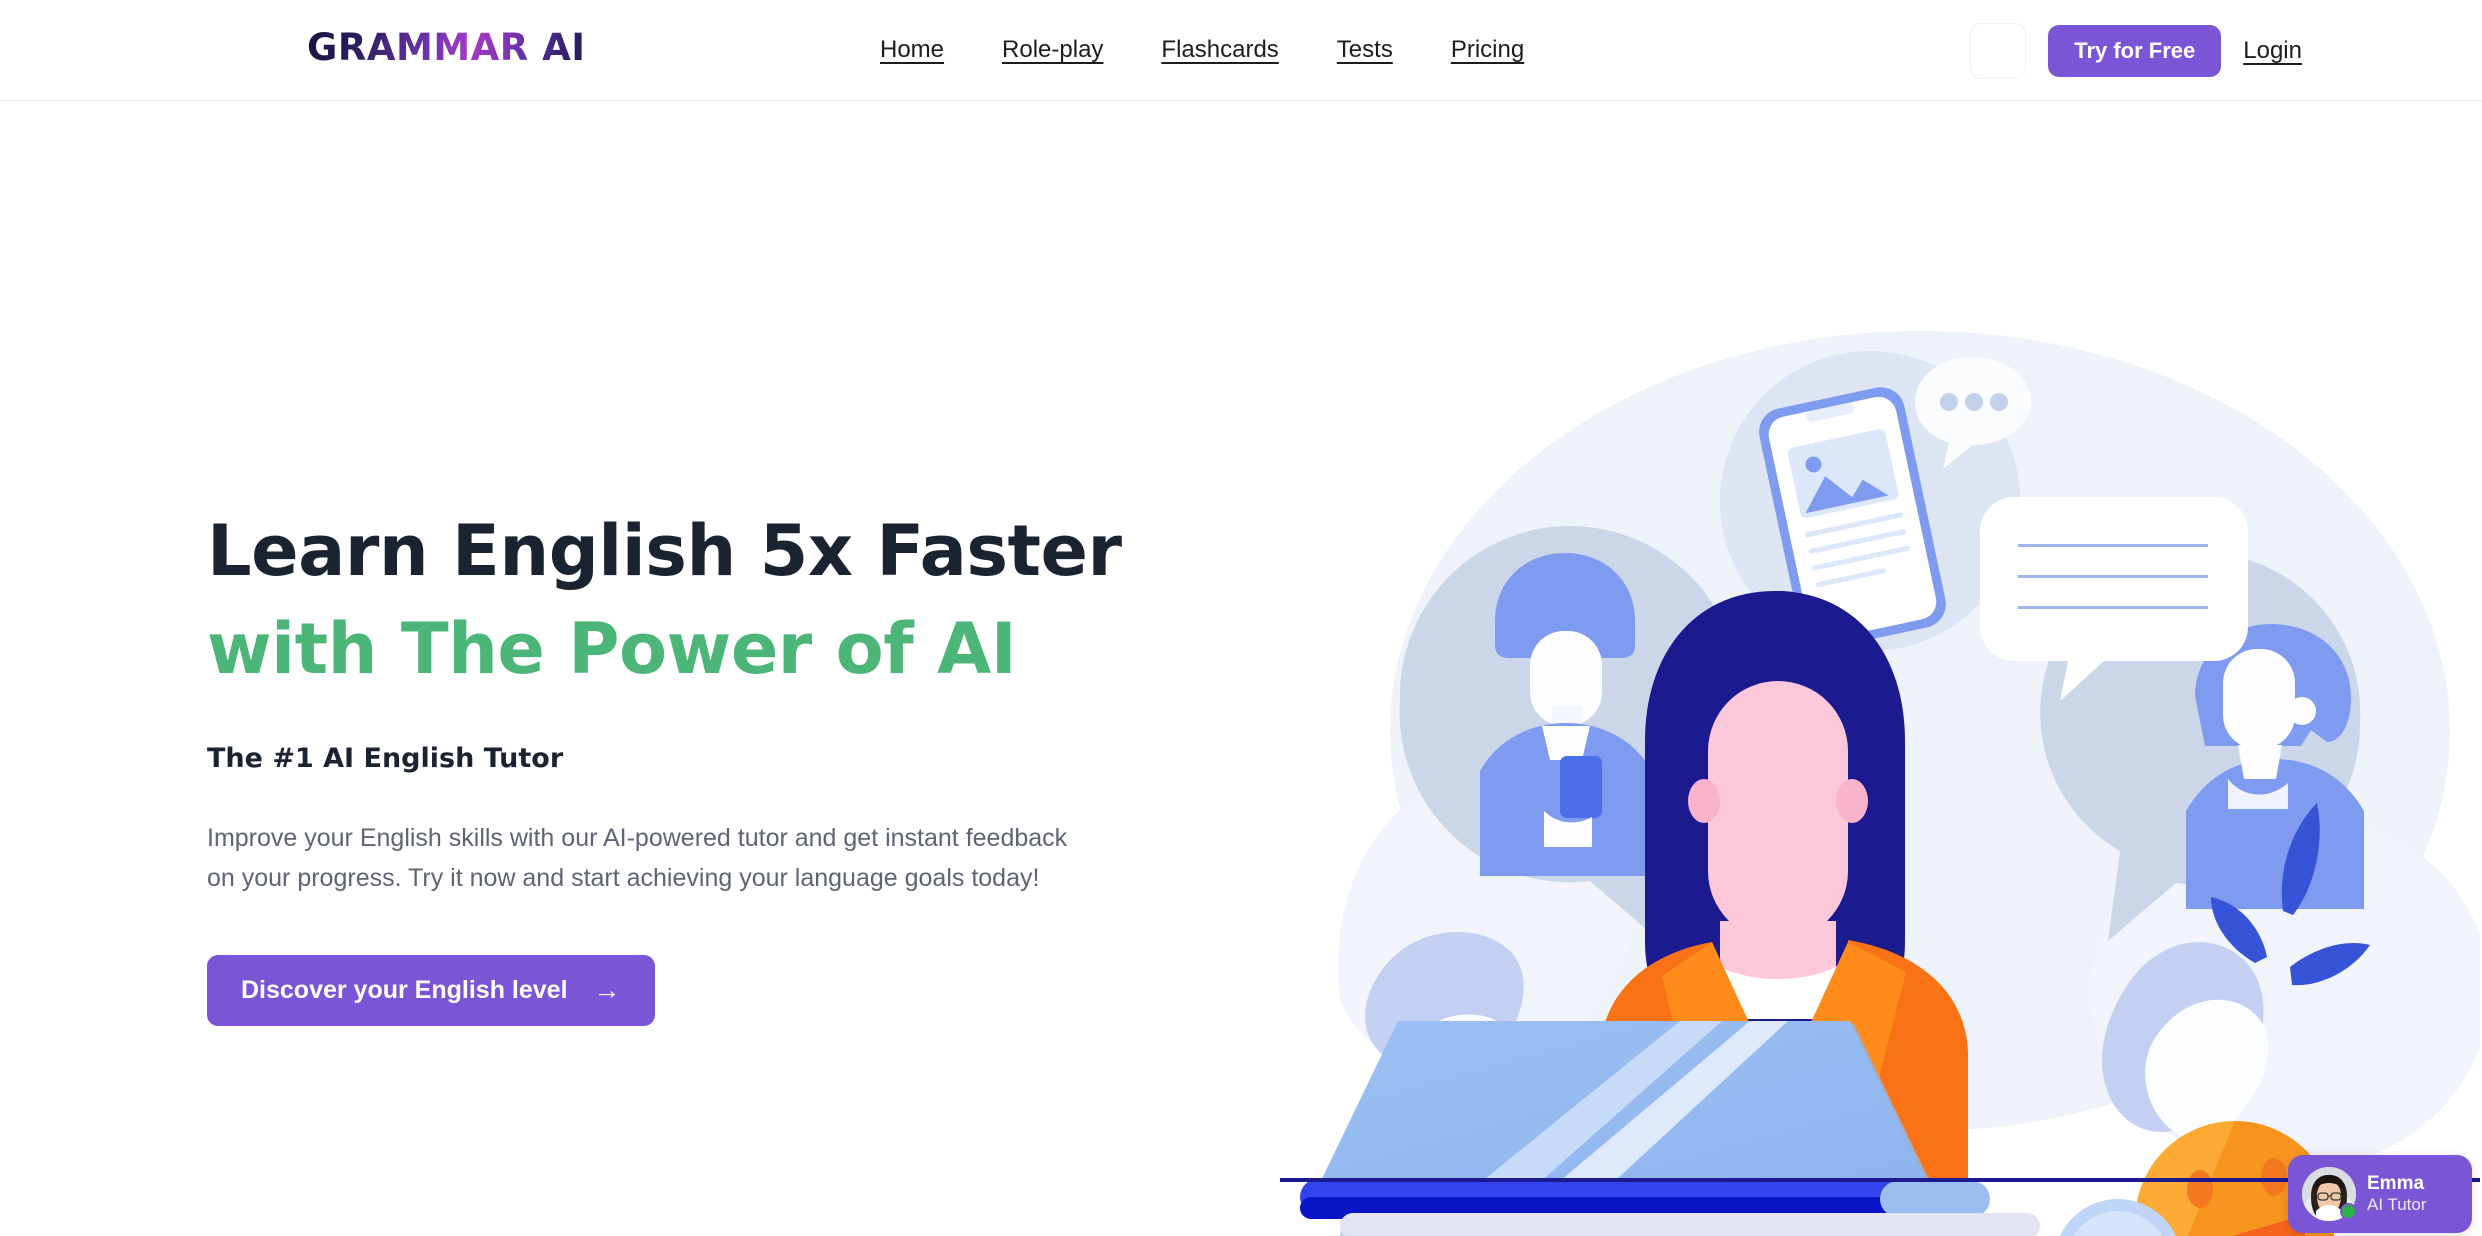  I want to click on nav-item-pricing: Pricing, so click(1487, 50).